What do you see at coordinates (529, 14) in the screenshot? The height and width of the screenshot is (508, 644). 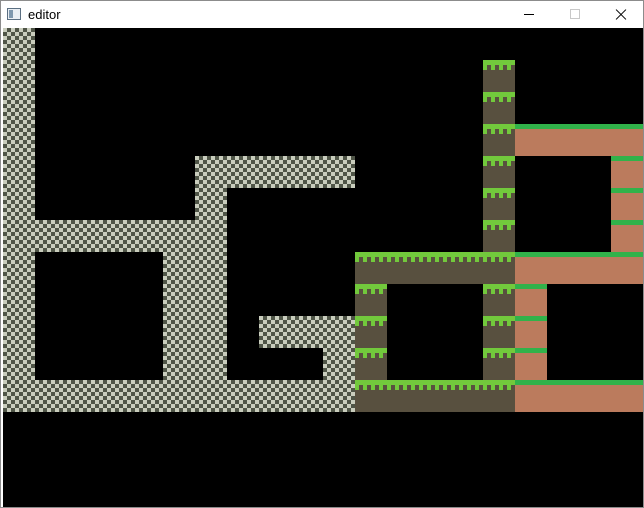 I see `minimize-button` at bounding box center [529, 14].